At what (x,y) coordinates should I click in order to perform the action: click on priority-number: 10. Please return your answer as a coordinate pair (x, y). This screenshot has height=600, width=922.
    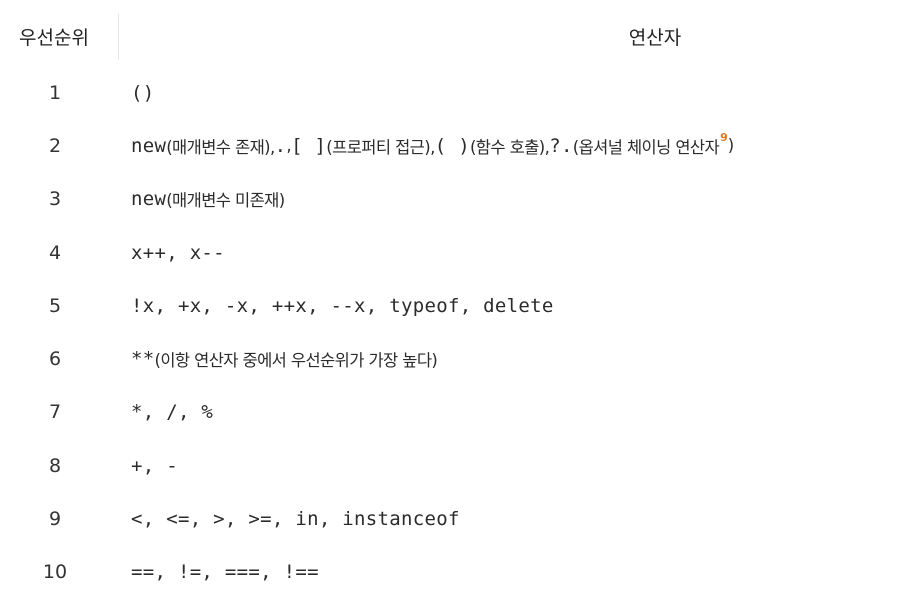
    Looking at the image, I should click on (55, 572).